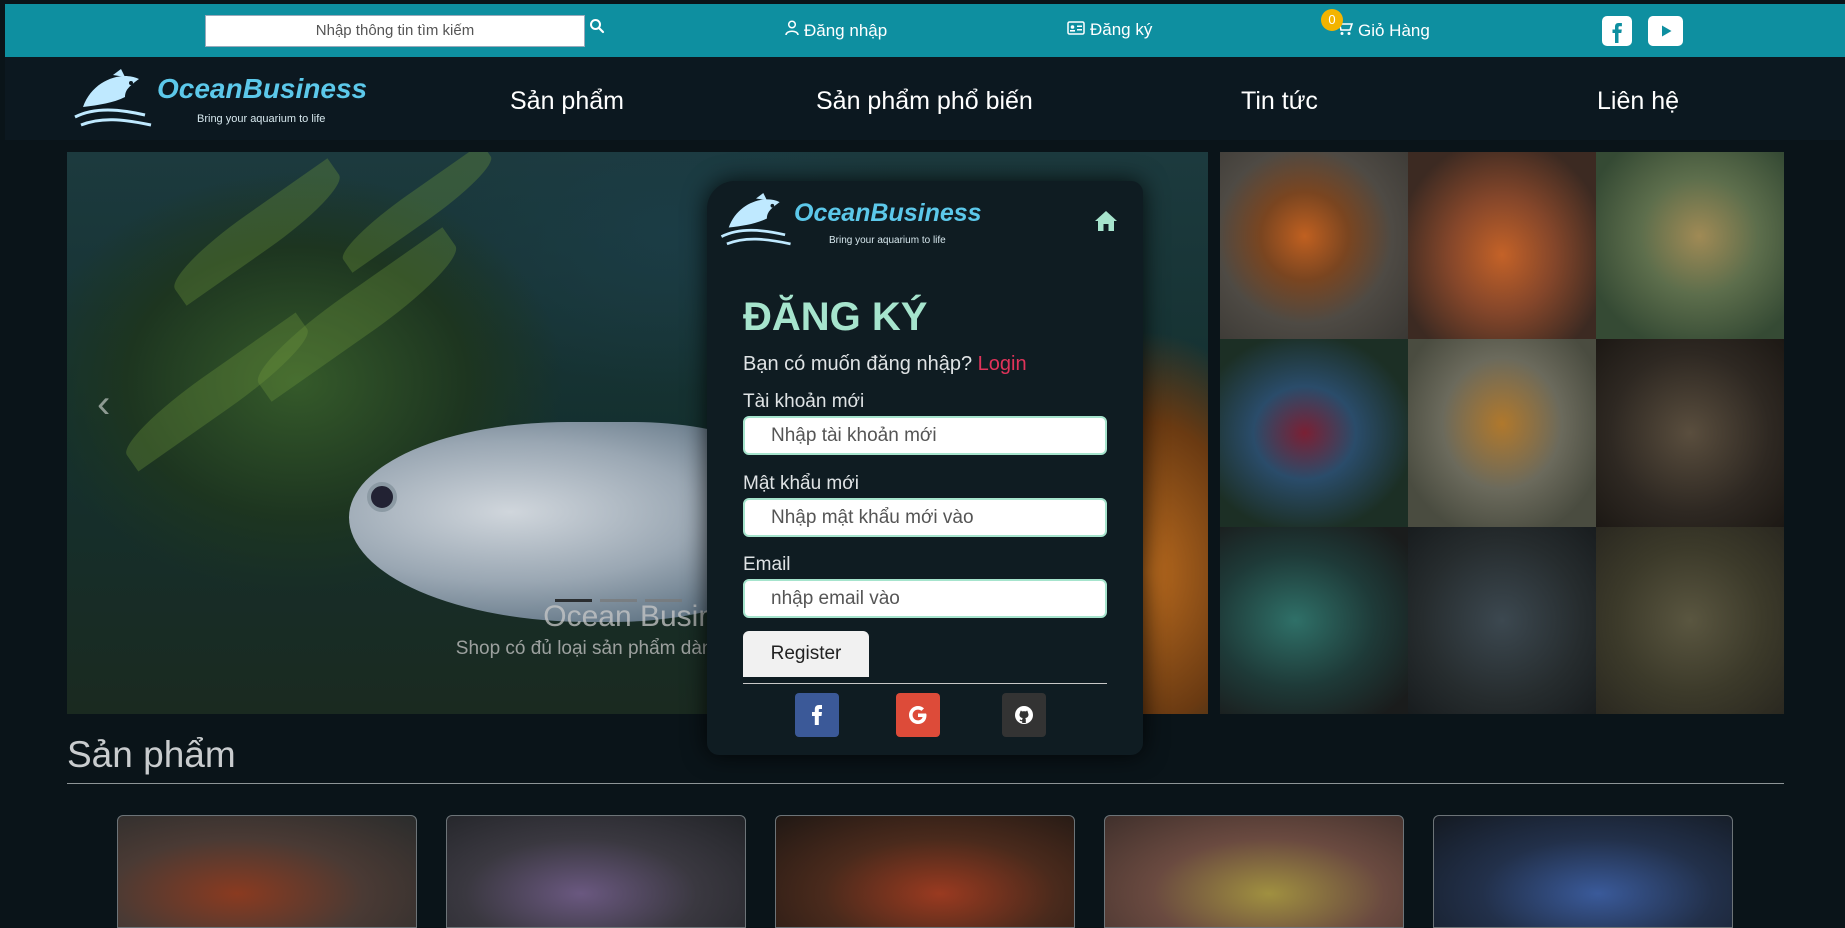 The height and width of the screenshot is (928, 1845). What do you see at coordinates (888, 213) in the screenshot?
I see `modal-brand-name: OceanBusiness` at bounding box center [888, 213].